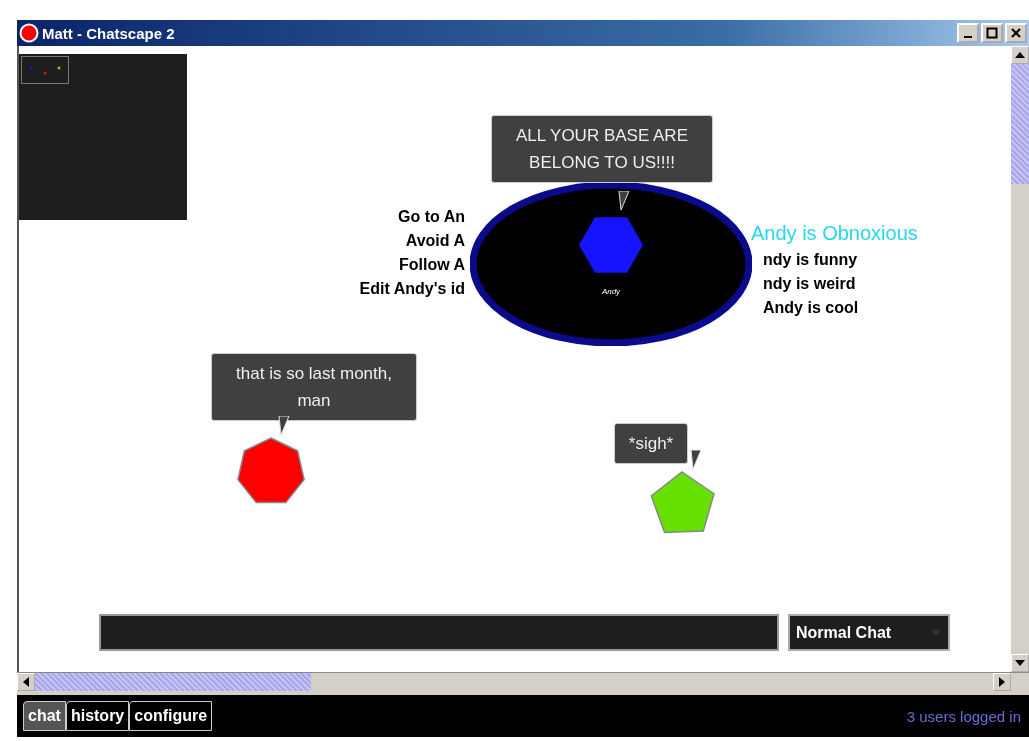 The image size is (1029, 741). Describe the element at coordinates (963, 716) in the screenshot. I see `status-text: 3 users logged in` at that location.